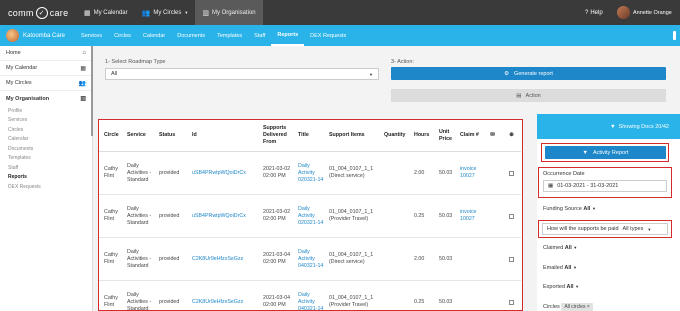 The image size is (680, 311). I want to click on sidebar-item-label: My Circles, so click(19, 83).